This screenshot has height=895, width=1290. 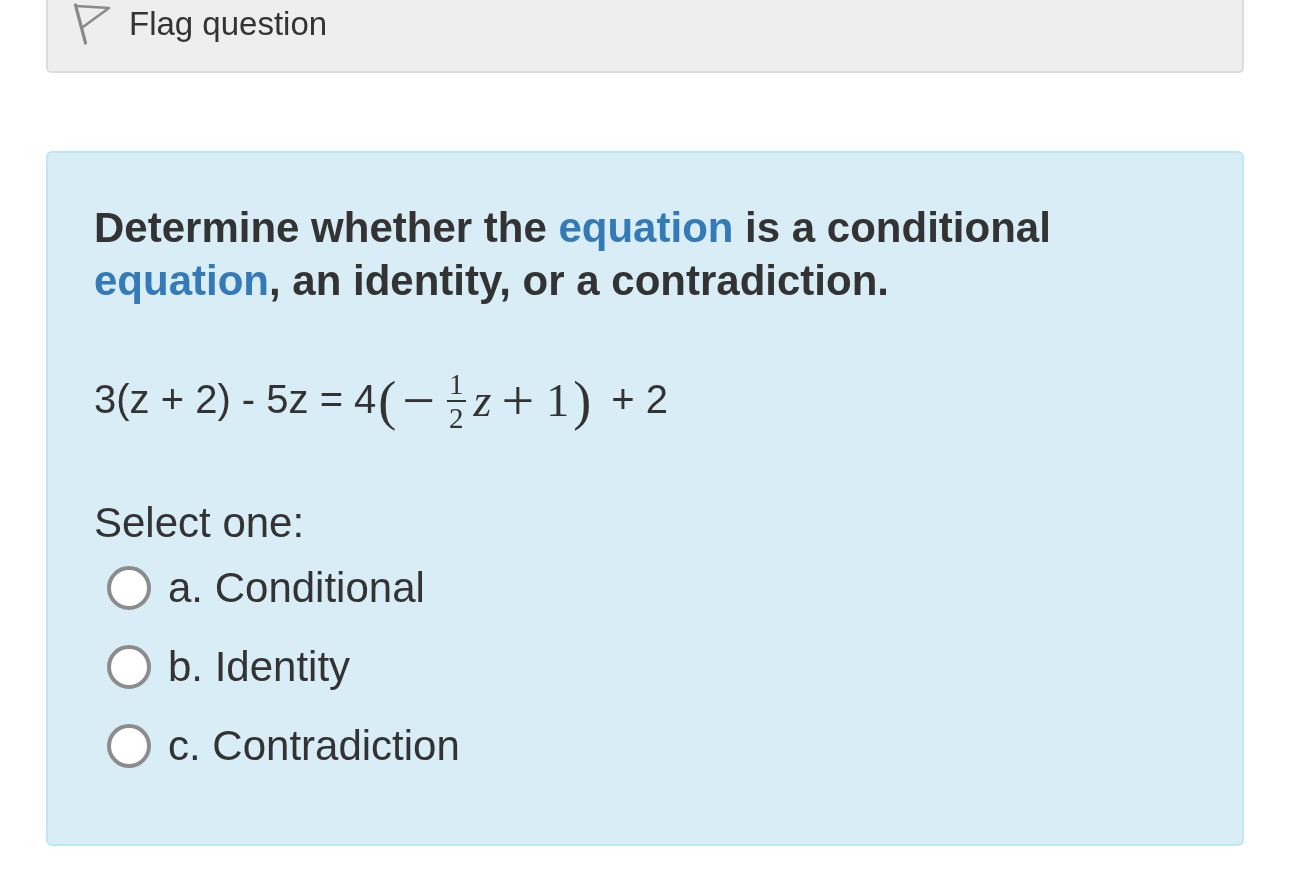 I want to click on answer-option: c. Contradiction, so click(x=314, y=745).